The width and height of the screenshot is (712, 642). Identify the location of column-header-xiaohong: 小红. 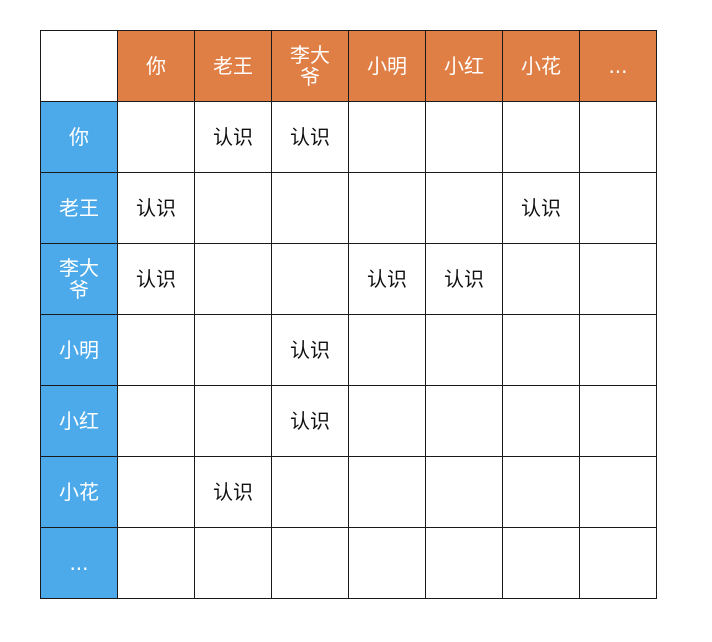
(464, 66).